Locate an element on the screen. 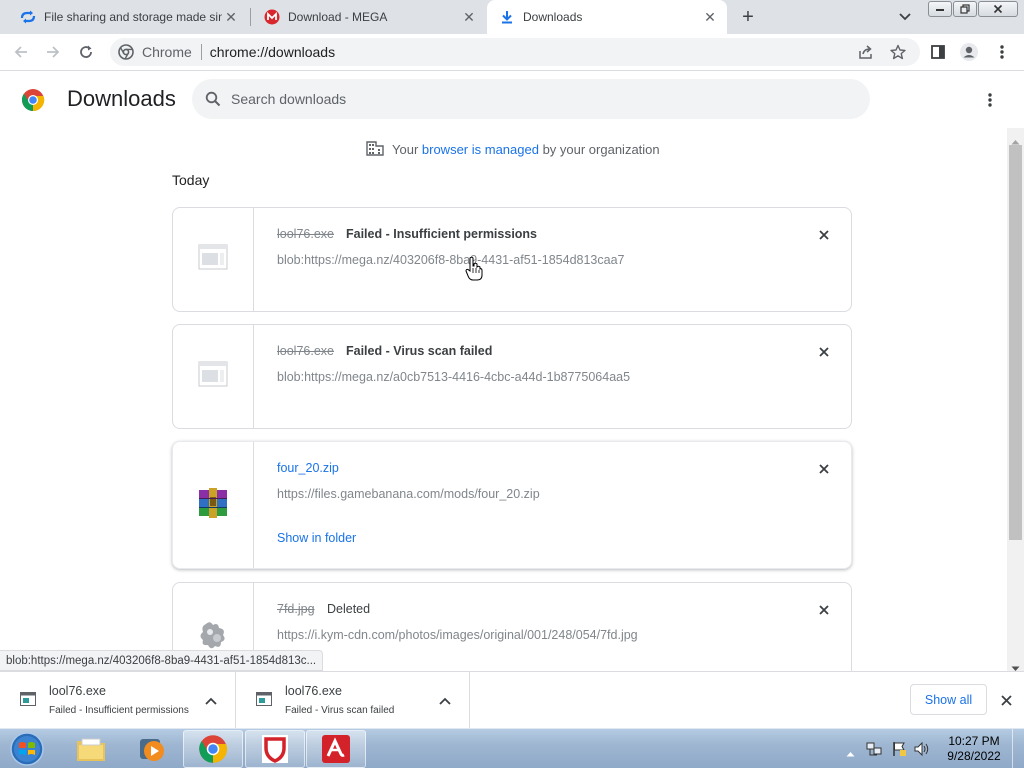 This screenshot has height=769, width=1024. tab-file-sharing: File sharing and storage made simple ✕ is located at coordinates (128, 17).